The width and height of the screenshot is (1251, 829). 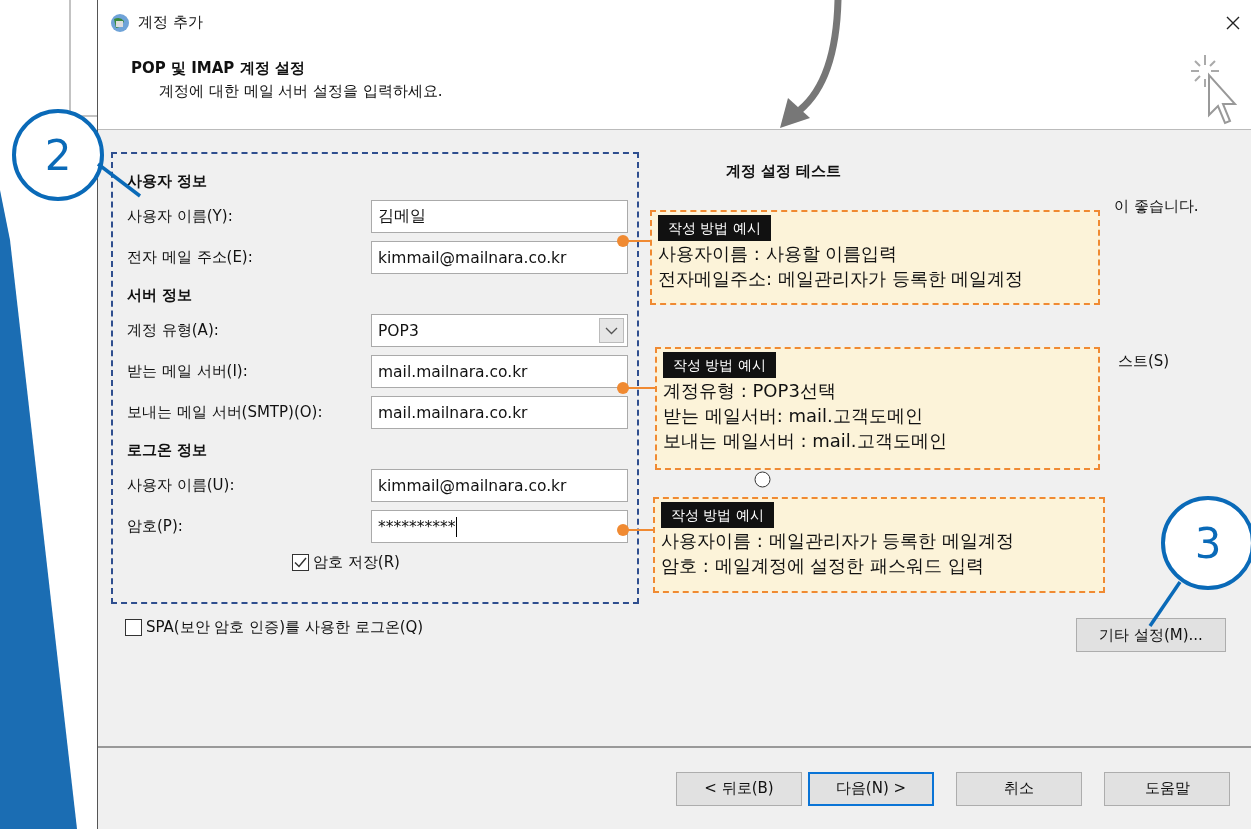 What do you see at coordinates (173, 330) in the screenshot?
I see `field-label: 계정 유형(A):` at bounding box center [173, 330].